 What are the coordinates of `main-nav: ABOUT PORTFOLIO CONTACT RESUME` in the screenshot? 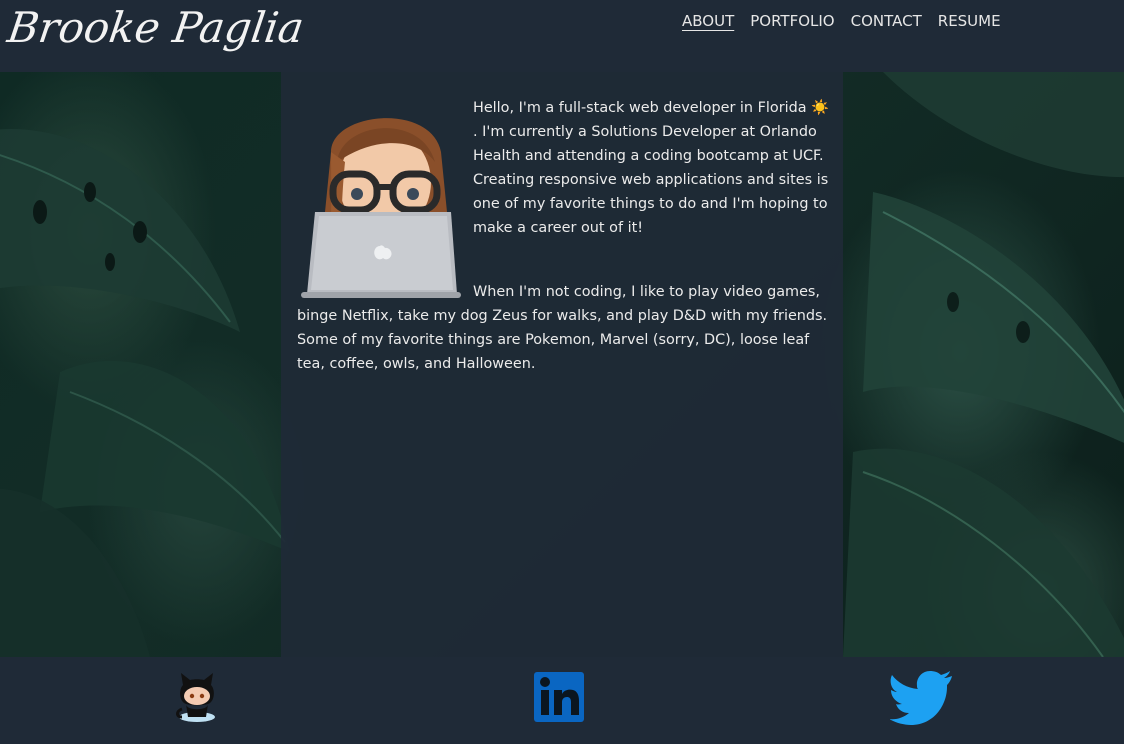 It's located at (841, 21).